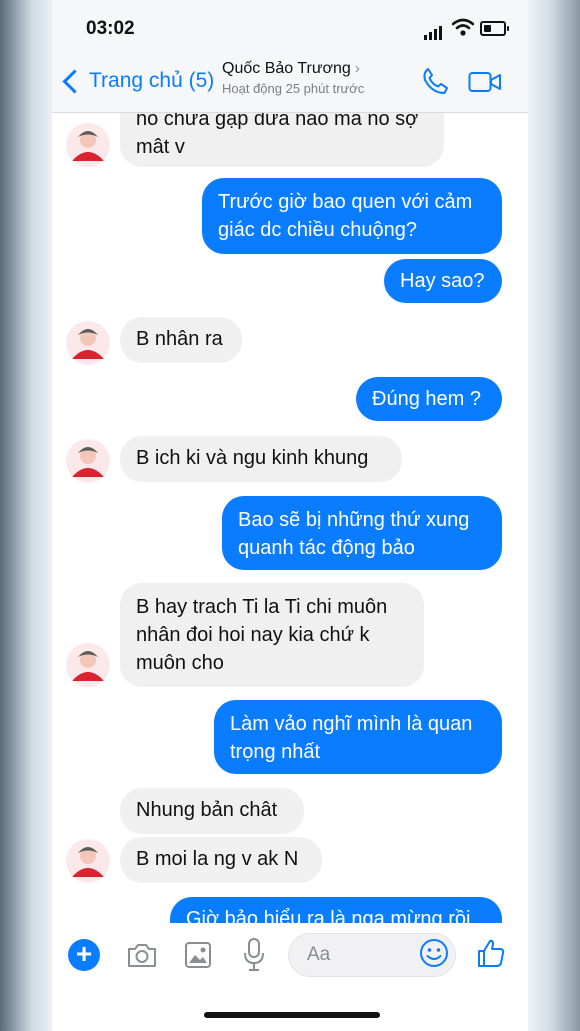 The height and width of the screenshot is (1031, 580). Describe the element at coordinates (290, 1011) in the screenshot. I see `home-area` at that location.